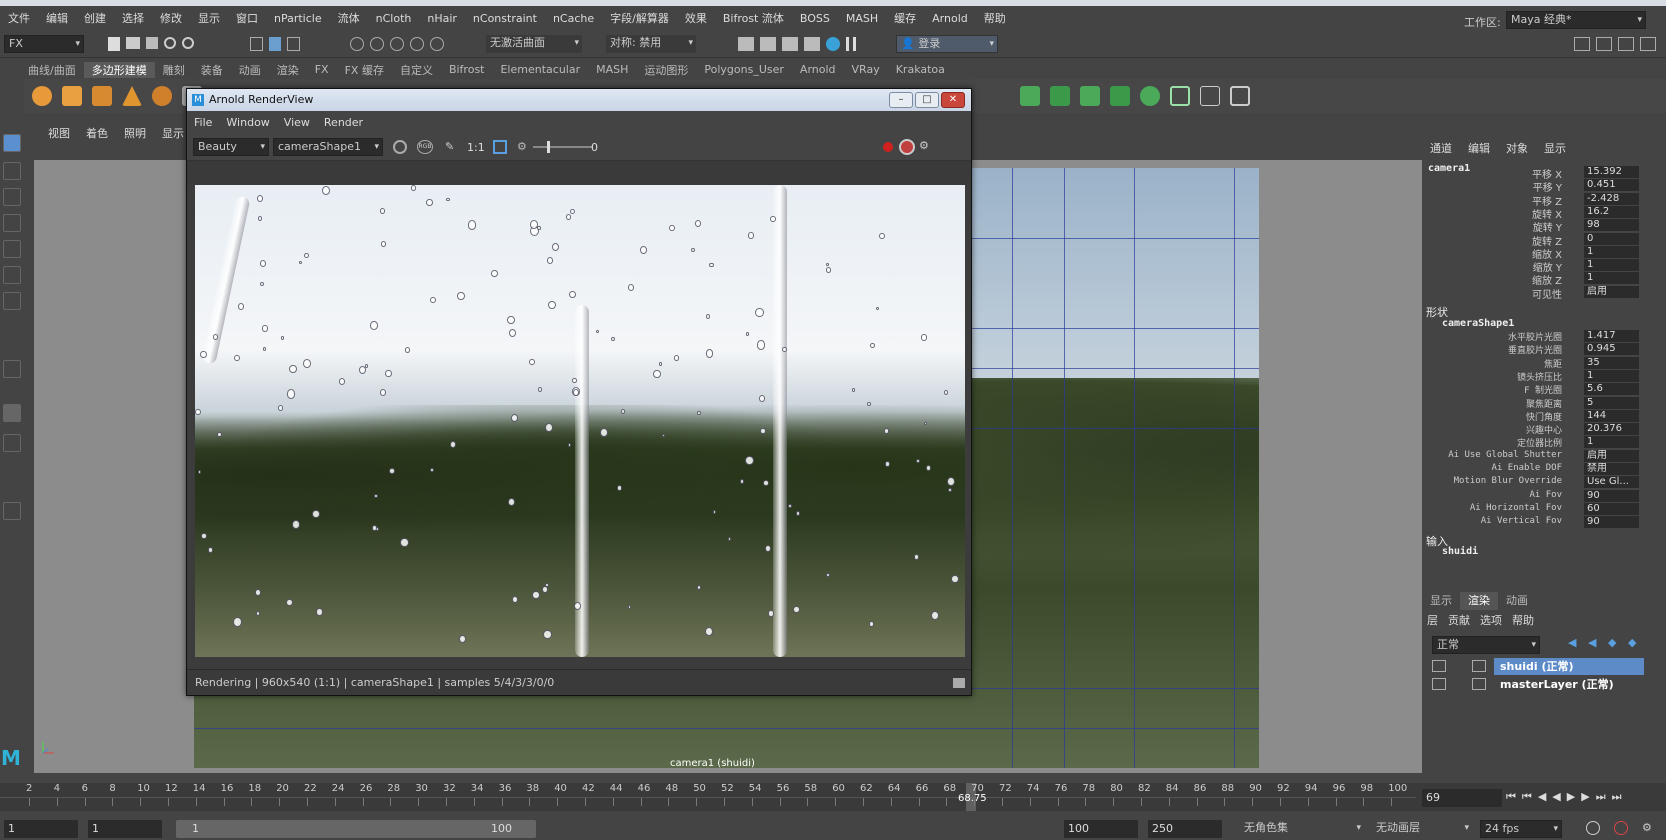  I want to click on shelf-tab: Bifrost, so click(467, 69).